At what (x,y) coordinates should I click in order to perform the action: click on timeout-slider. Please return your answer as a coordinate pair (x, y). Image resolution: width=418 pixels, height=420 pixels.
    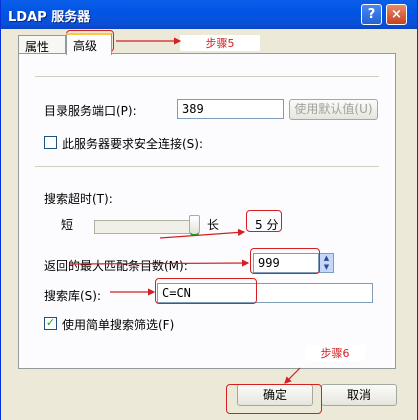
    Looking at the image, I should click on (146, 227).